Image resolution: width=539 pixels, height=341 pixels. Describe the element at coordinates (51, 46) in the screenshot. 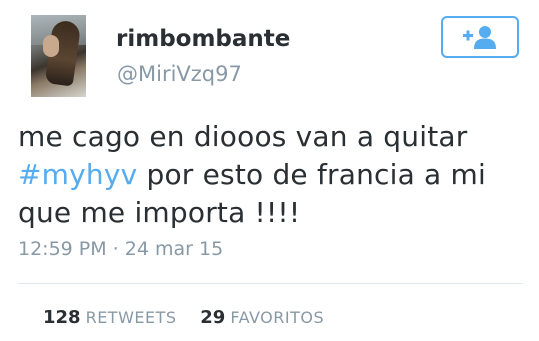

I see `avatar-face` at that location.